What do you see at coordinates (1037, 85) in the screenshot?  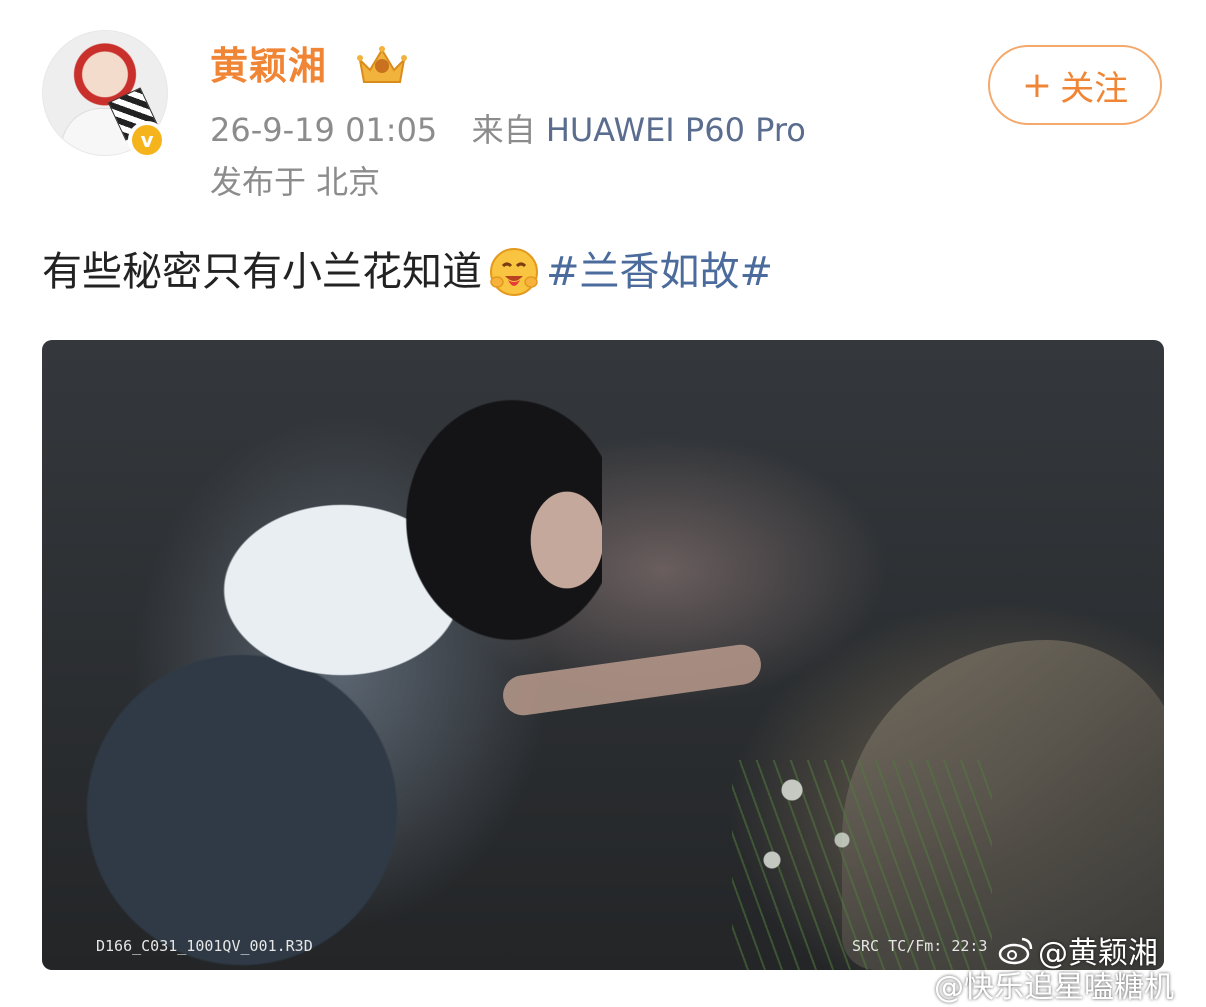 I see `plus-icon: +` at bounding box center [1037, 85].